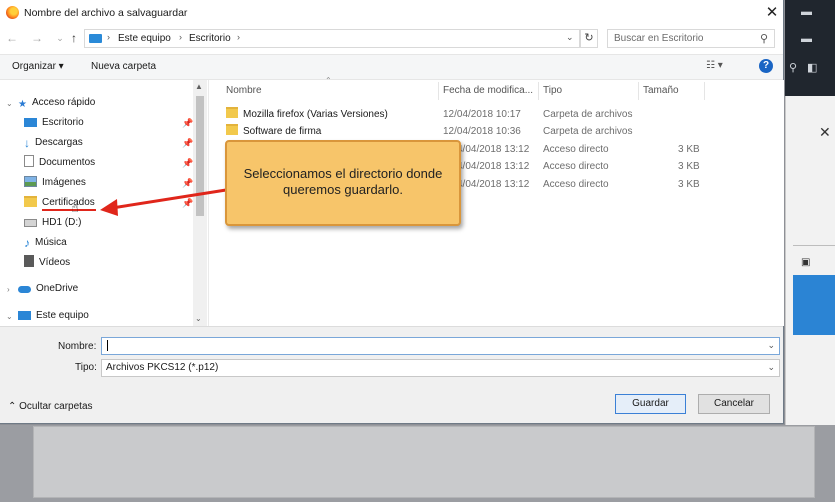 Image resolution: width=835 pixels, height=502 pixels. What do you see at coordinates (825, 132) in the screenshot?
I see `background-close-icon: ✕` at bounding box center [825, 132].